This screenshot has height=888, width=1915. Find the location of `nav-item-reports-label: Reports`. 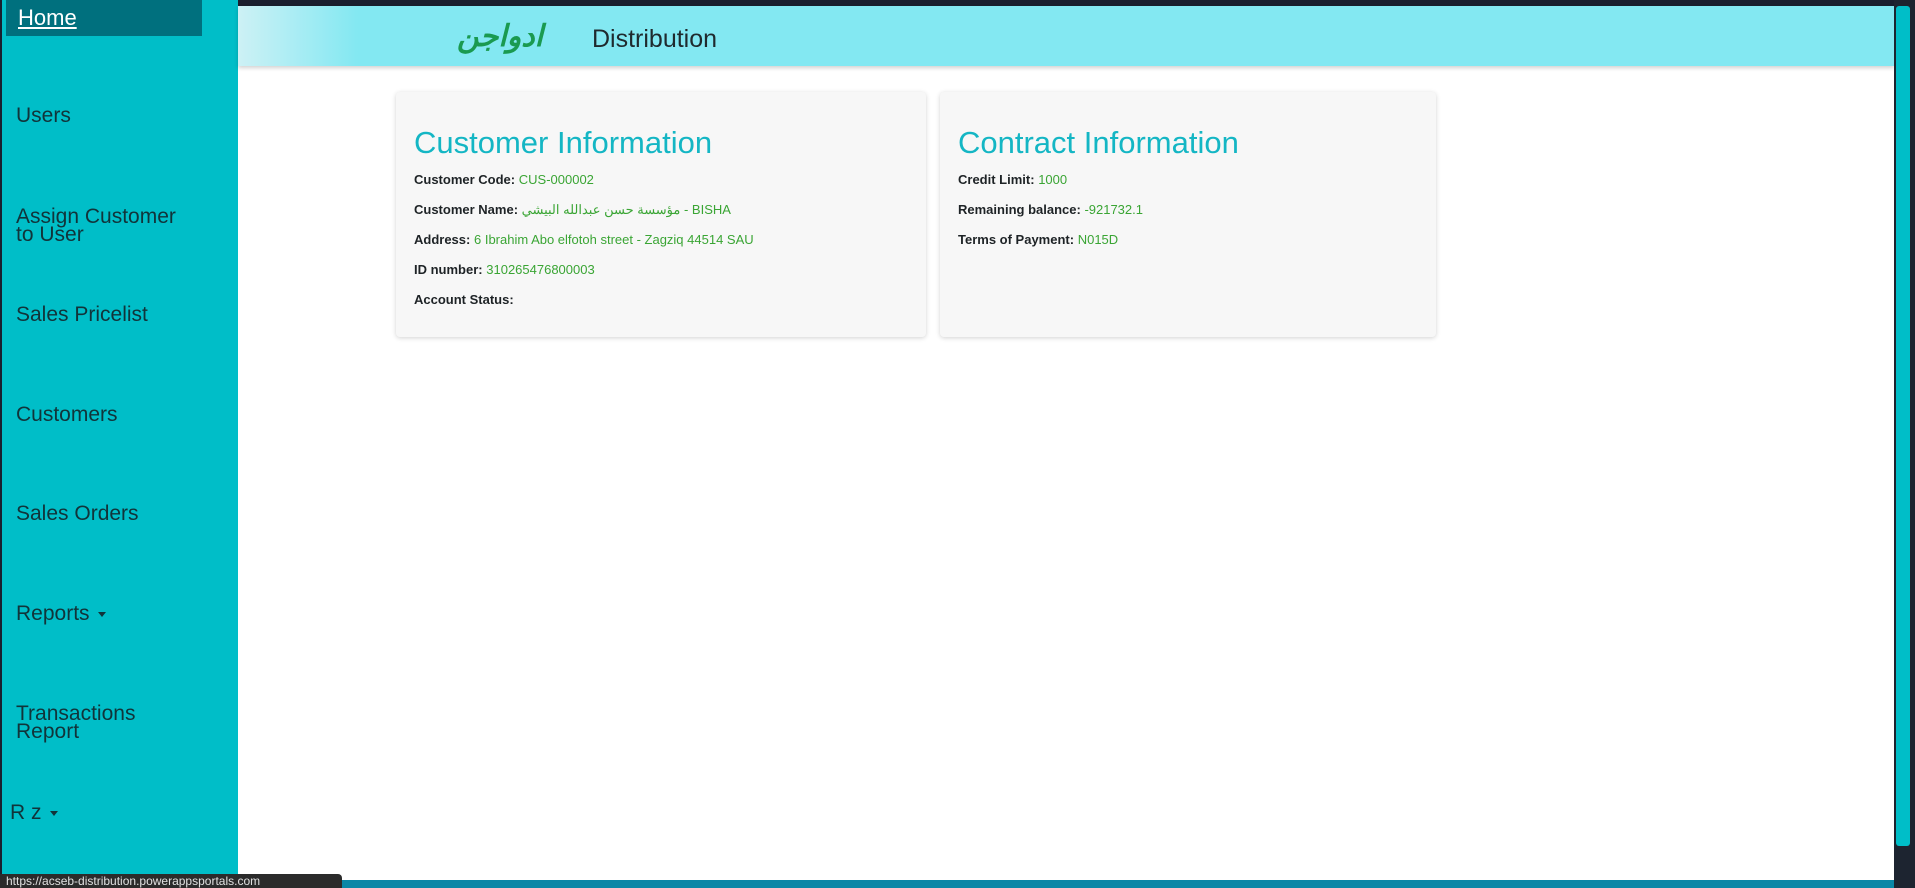

nav-item-reports-label: Reports is located at coordinates (53, 613).